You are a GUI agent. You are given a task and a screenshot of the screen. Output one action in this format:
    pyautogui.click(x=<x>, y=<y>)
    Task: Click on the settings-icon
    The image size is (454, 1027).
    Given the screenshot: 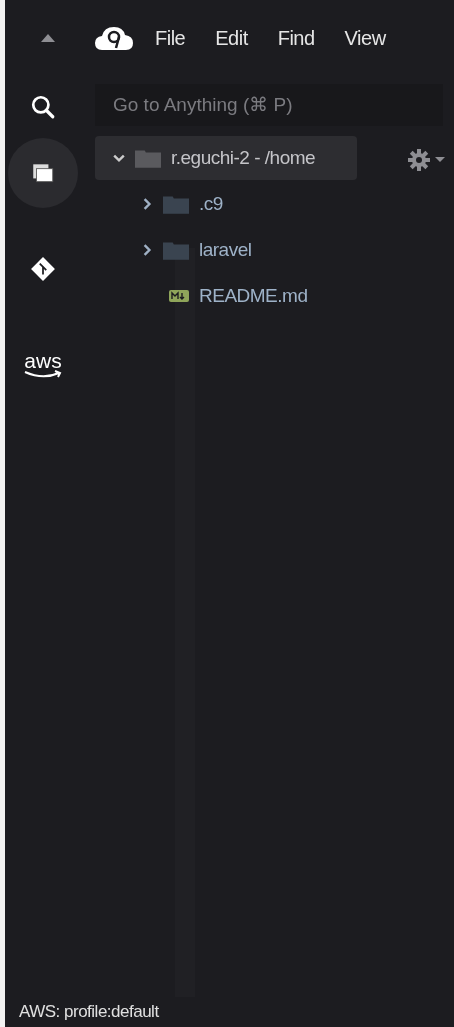 What is the action you would take?
    pyautogui.click(x=427, y=160)
    